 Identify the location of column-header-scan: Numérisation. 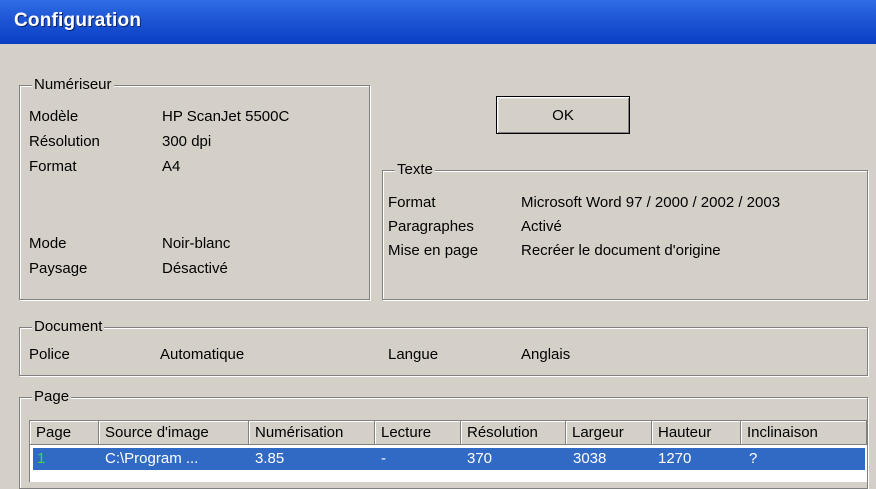
(312, 433).